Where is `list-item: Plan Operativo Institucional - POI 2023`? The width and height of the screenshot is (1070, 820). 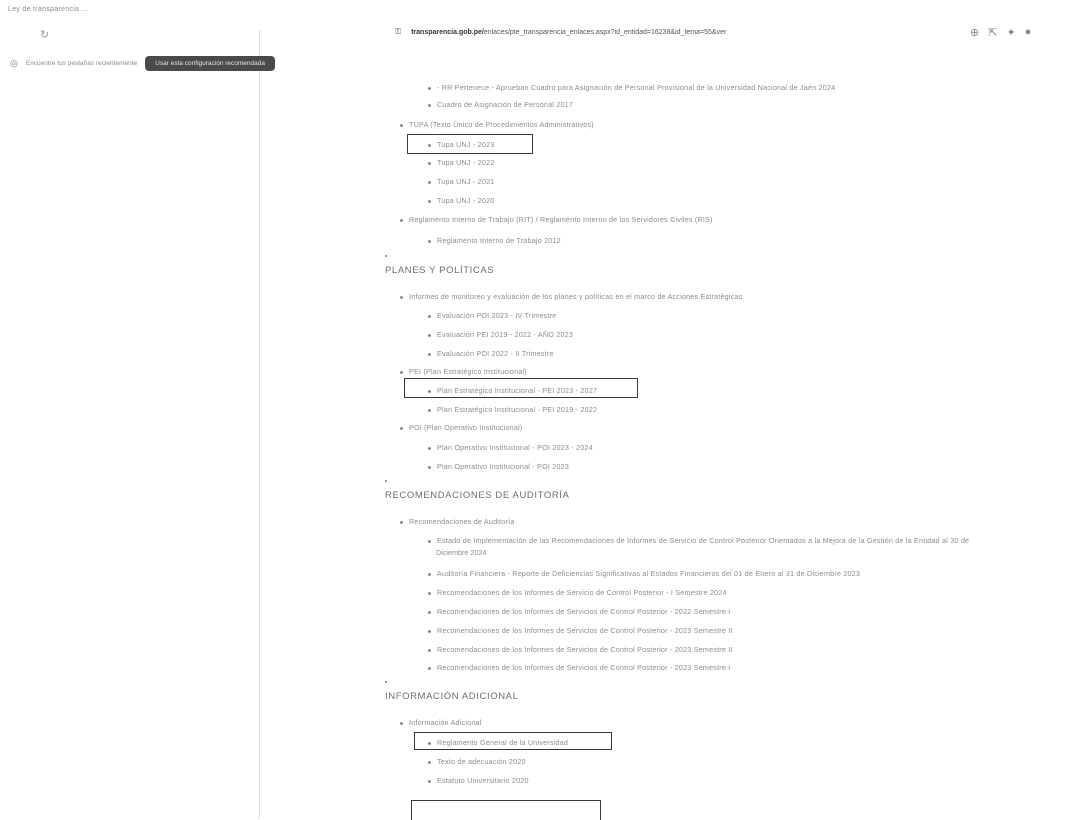 list-item: Plan Operativo Institucional - POI 2023 is located at coordinates (498, 466).